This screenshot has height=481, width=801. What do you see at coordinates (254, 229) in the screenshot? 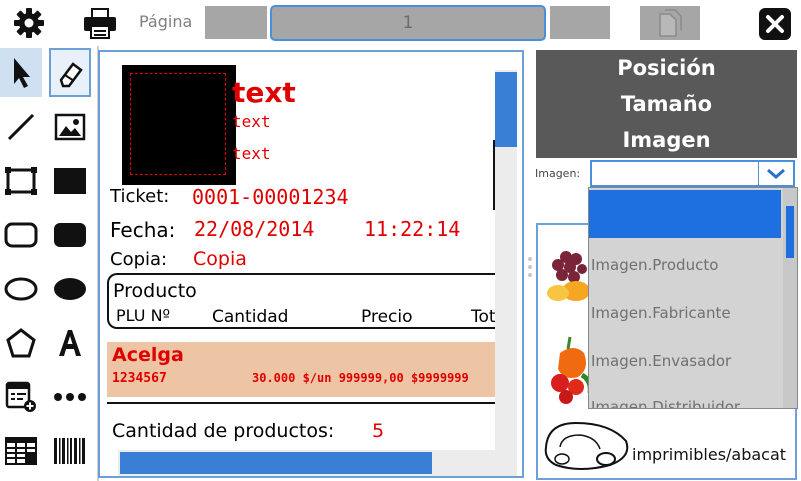
I see `fecha-date: 22/08/2014` at bounding box center [254, 229].